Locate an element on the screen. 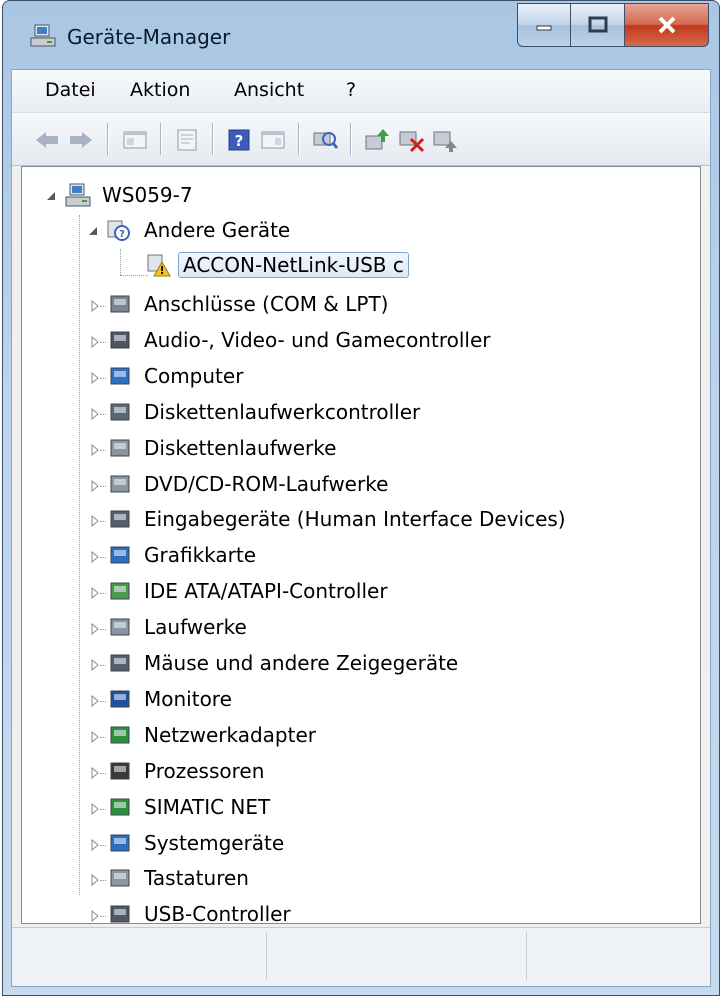  network-adapter-icon is located at coordinates (120, 735).